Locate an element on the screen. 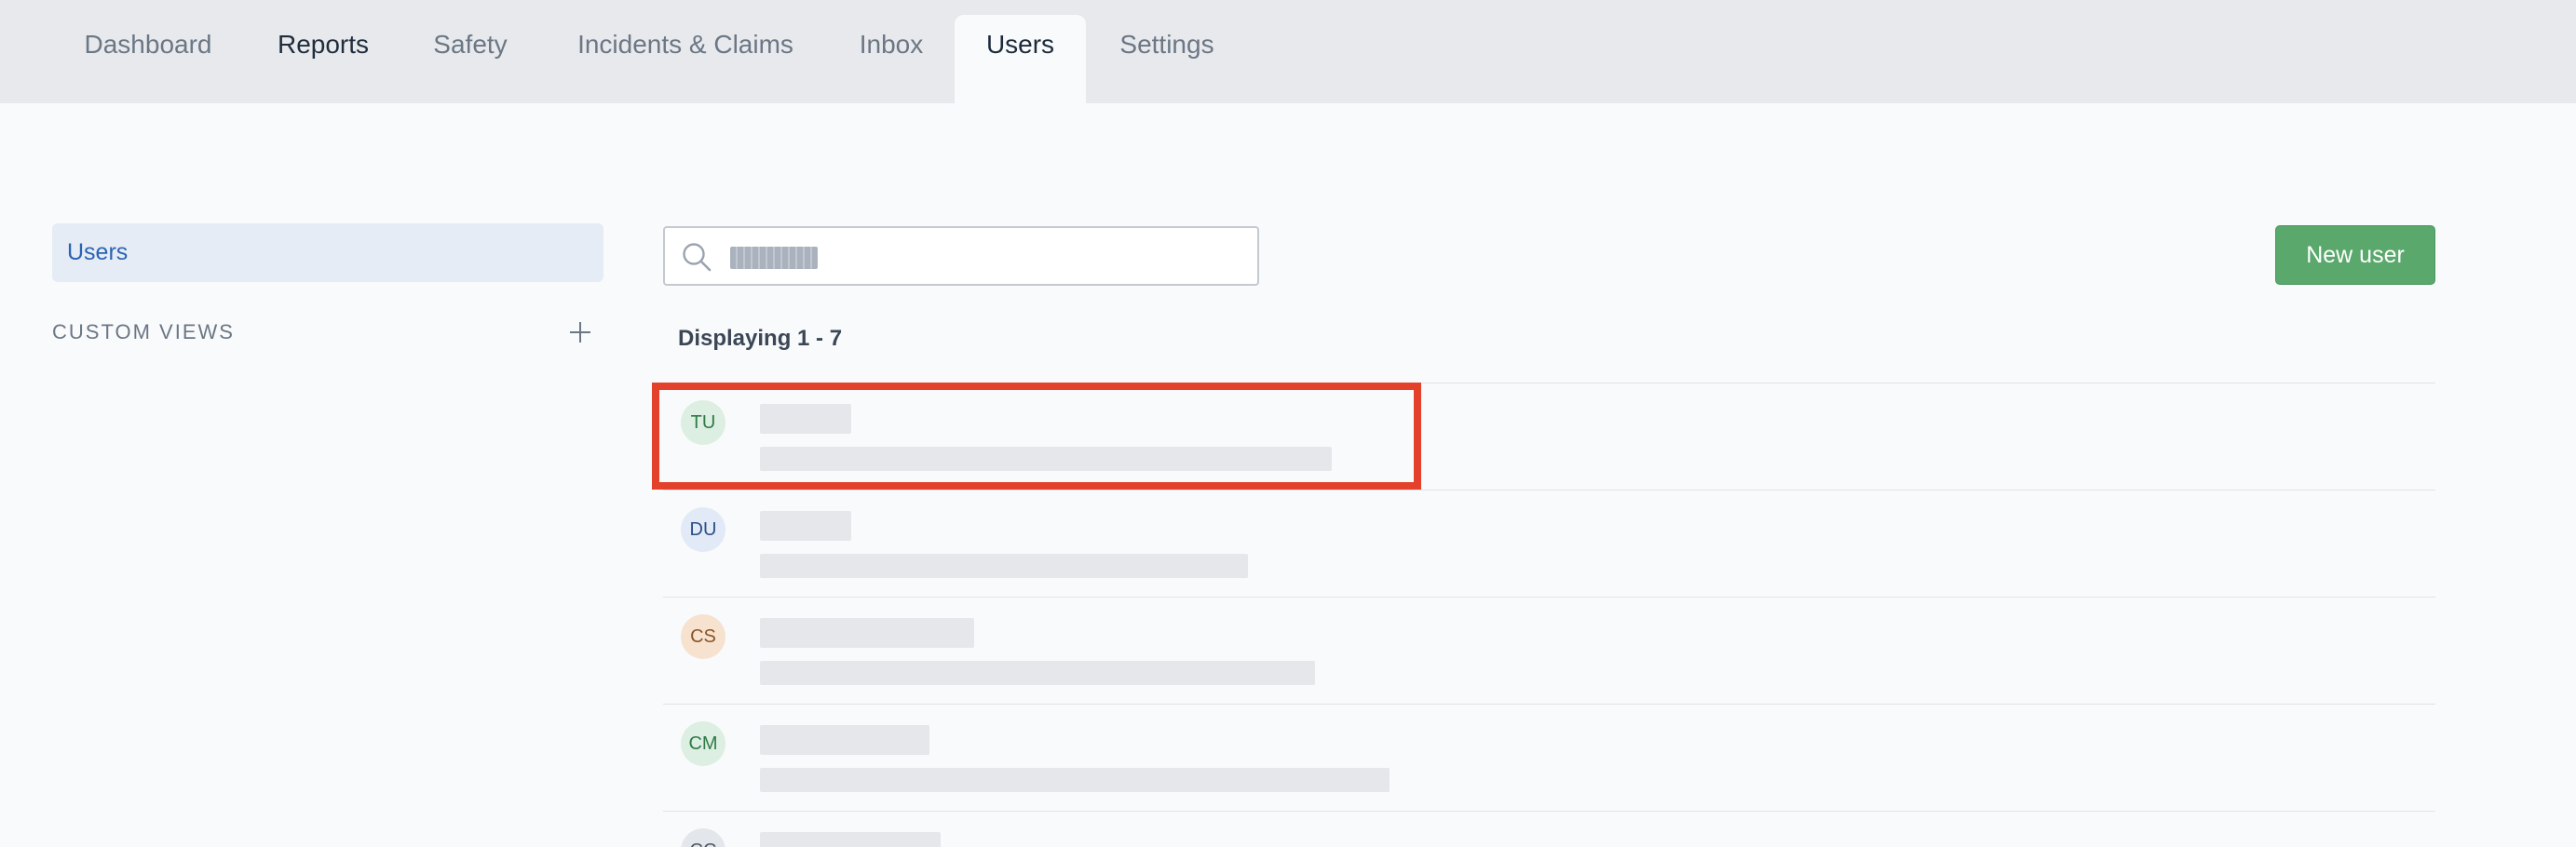 This screenshot has height=847, width=2576. avatar: TU is located at coordinates (703, 422).